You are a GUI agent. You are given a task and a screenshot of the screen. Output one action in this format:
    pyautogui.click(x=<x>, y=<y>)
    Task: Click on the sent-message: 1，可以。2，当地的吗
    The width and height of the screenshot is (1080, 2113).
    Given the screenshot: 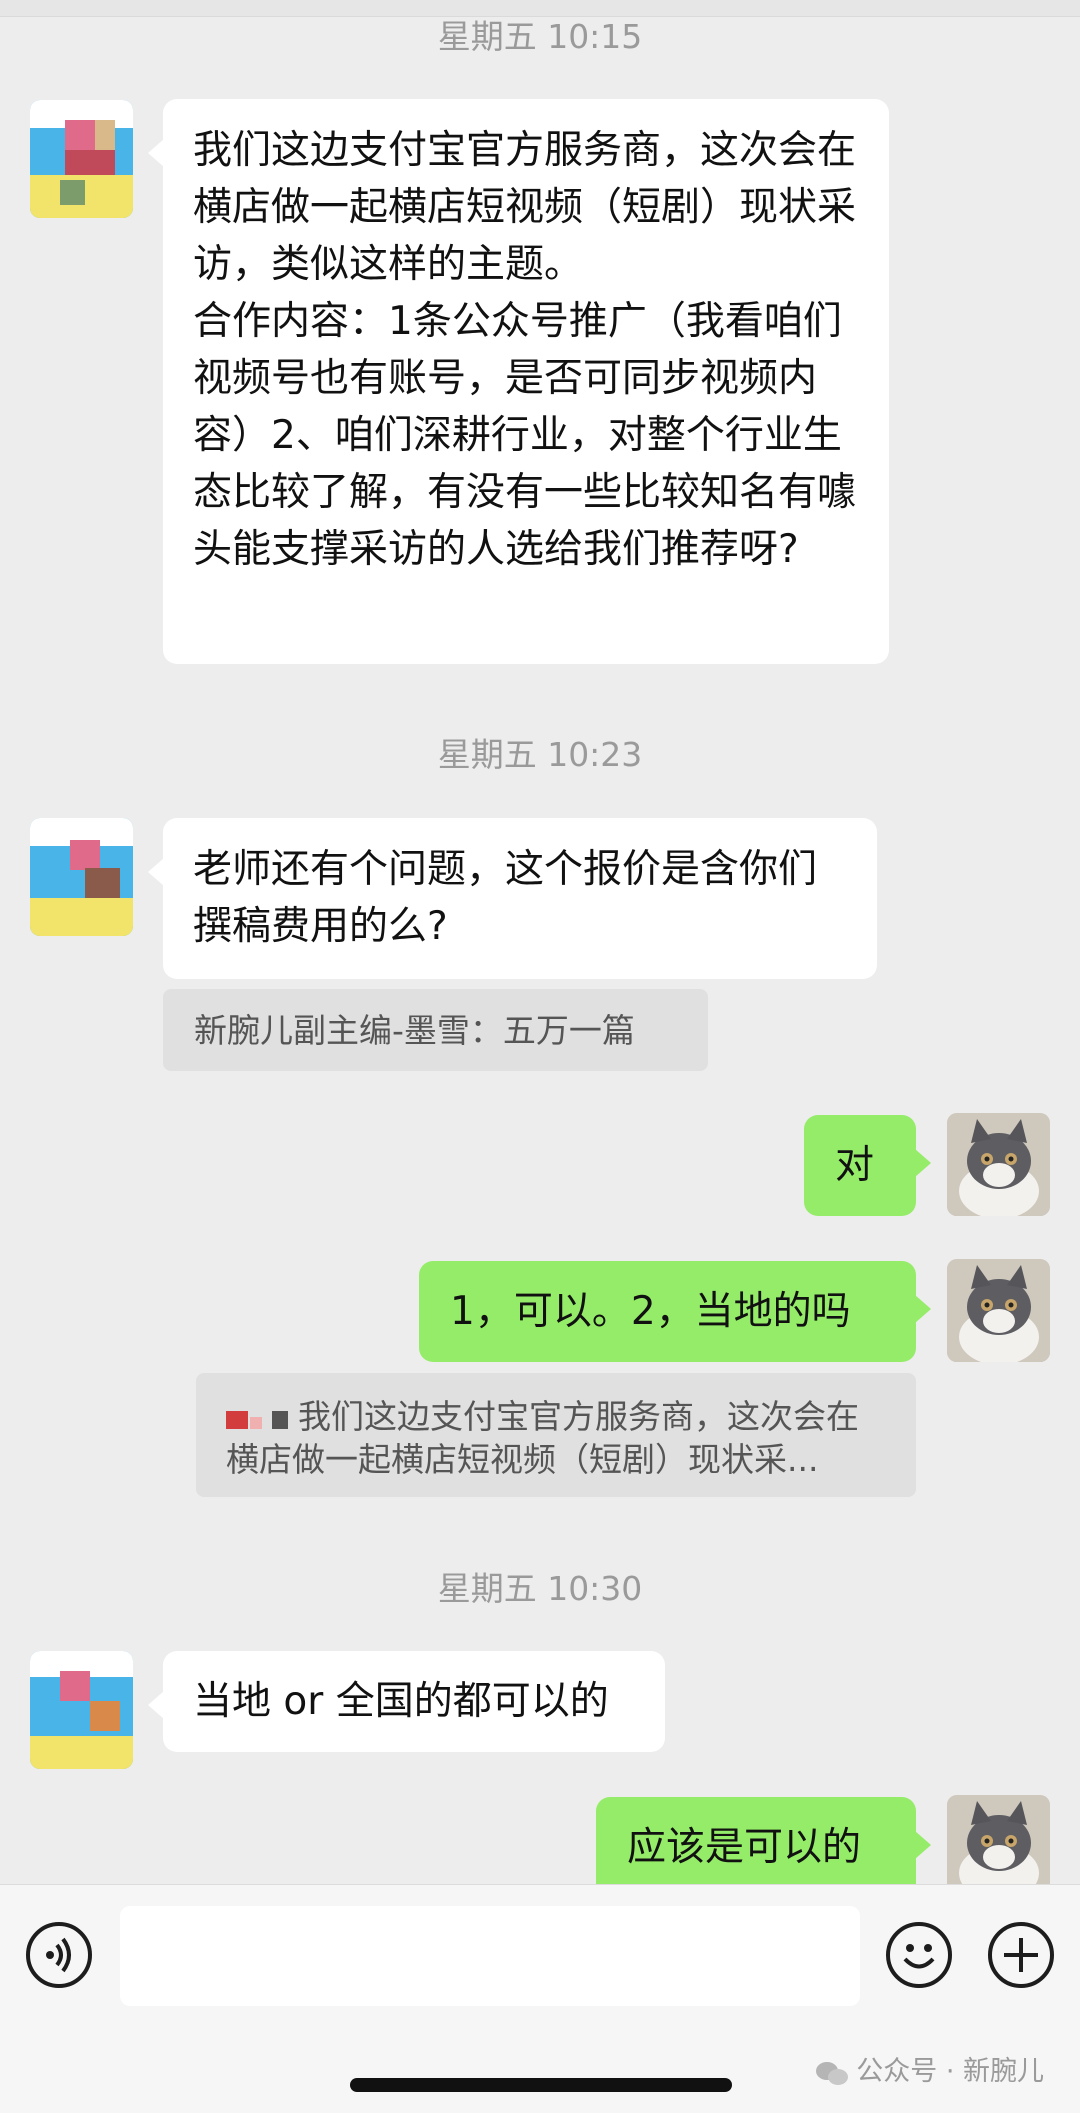 What is the action you would take?
    pyautogui.click(x=675, y=1311)
    